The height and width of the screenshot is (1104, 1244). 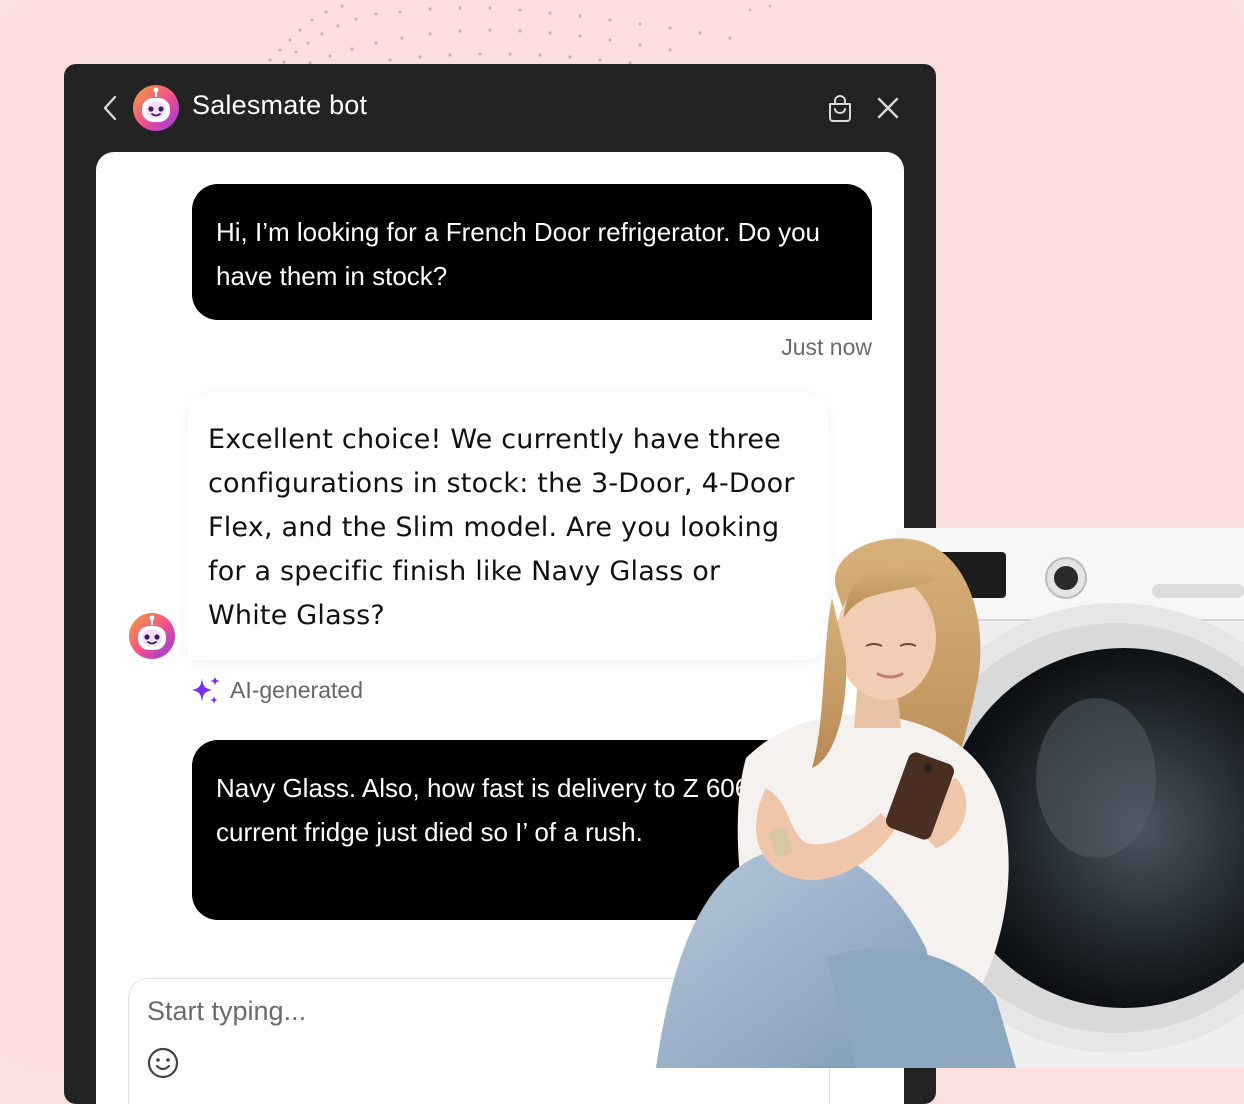 I want to click on close-icon, so click(x=888, y=108).